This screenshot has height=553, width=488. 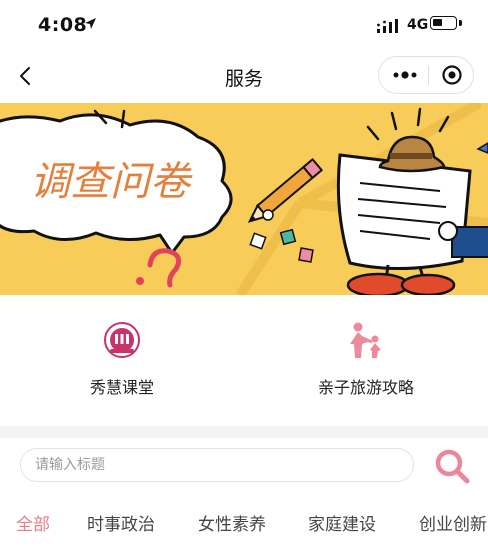 What do you see at coordinates (342, 522) in the screenshot?
I see `tab-family-building: 家庭建设` at bounding box center [342, 522].